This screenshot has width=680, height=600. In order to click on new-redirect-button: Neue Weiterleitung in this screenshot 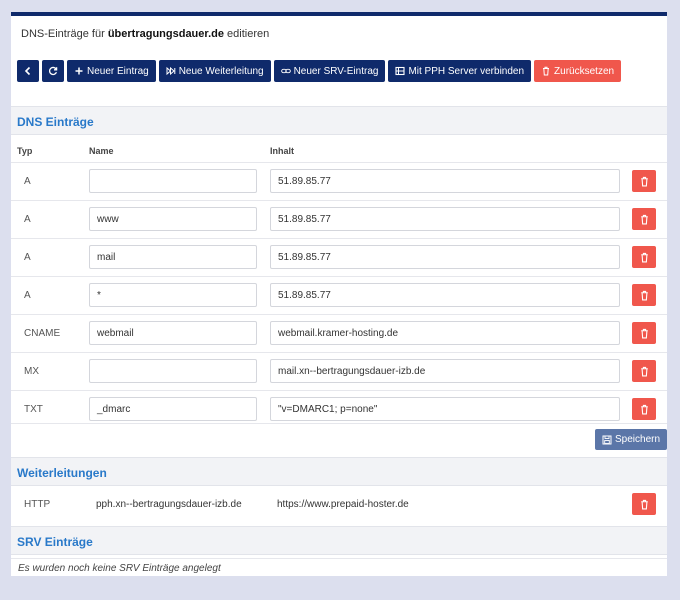, I will do `click(214, 71)`.